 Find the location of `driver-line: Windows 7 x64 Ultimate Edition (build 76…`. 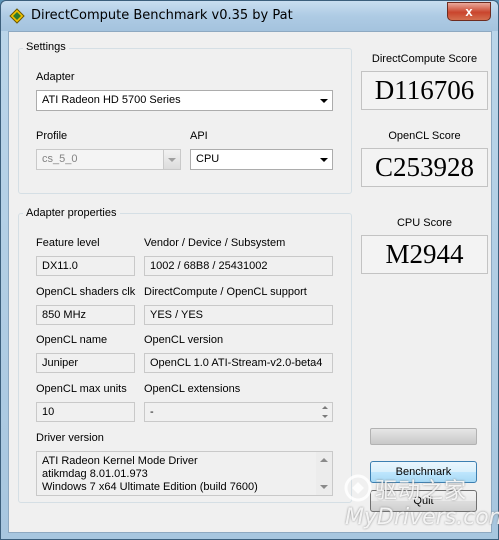

driver-line: Windows 7 x64 Ultimate Edition (build 76… is located at coordinates (150, 487).